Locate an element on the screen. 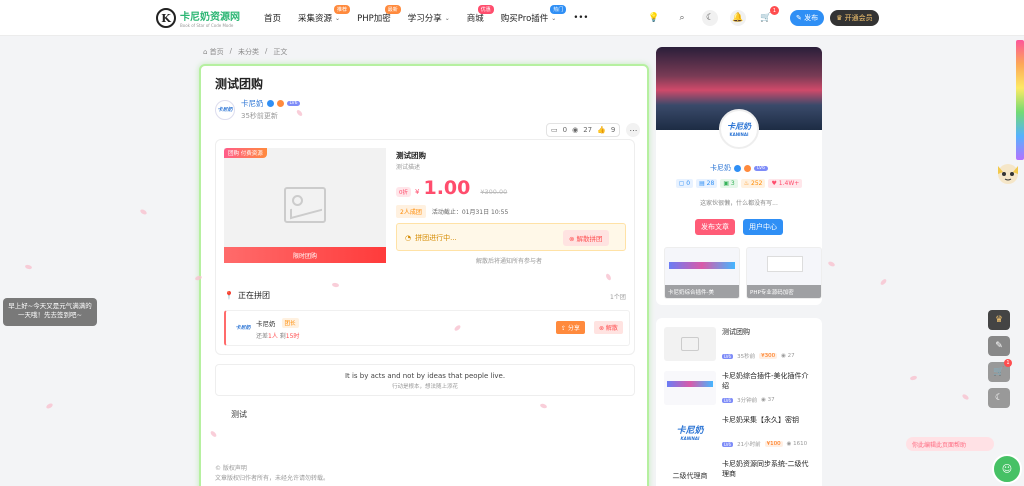  avatar: 卡尼奶 KANINAI is located at coordinates (739, 129).